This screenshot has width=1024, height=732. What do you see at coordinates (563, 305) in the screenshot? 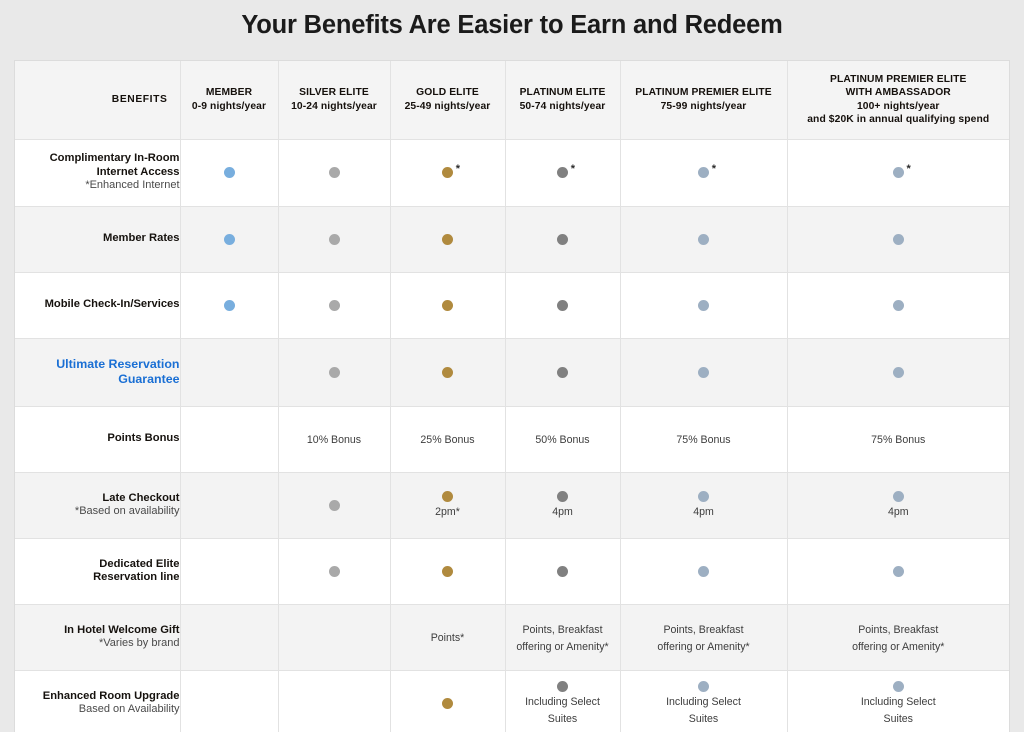
I see `cell-mobile-check-in-services-platinum` at bounding box center [563, 305].